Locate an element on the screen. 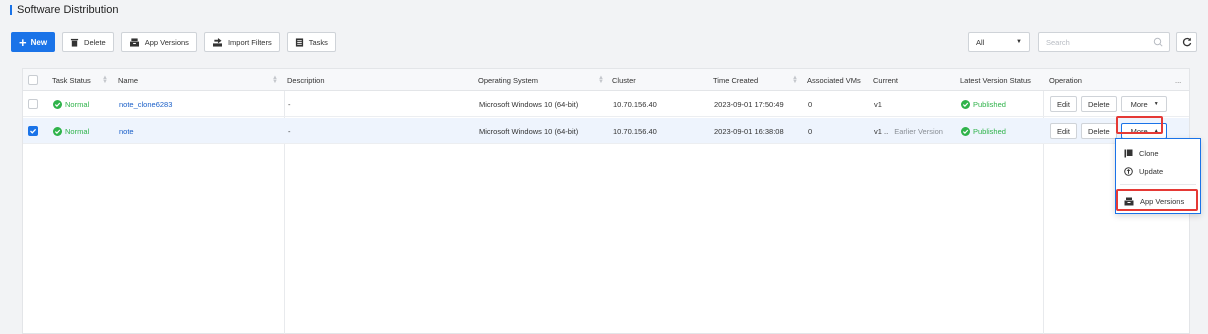 Image resolution: width=1208 pixels, height=334 pixels. search-input is located at coordinates (1096, 42).